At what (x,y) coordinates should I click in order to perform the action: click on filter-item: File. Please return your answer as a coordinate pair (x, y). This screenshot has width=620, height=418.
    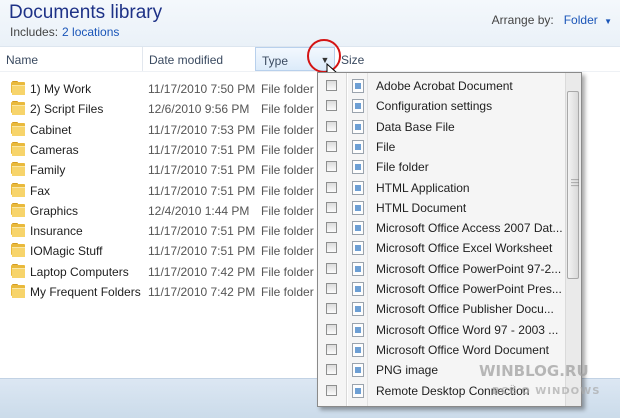
    Looking at the image, I should click on (441, 147).